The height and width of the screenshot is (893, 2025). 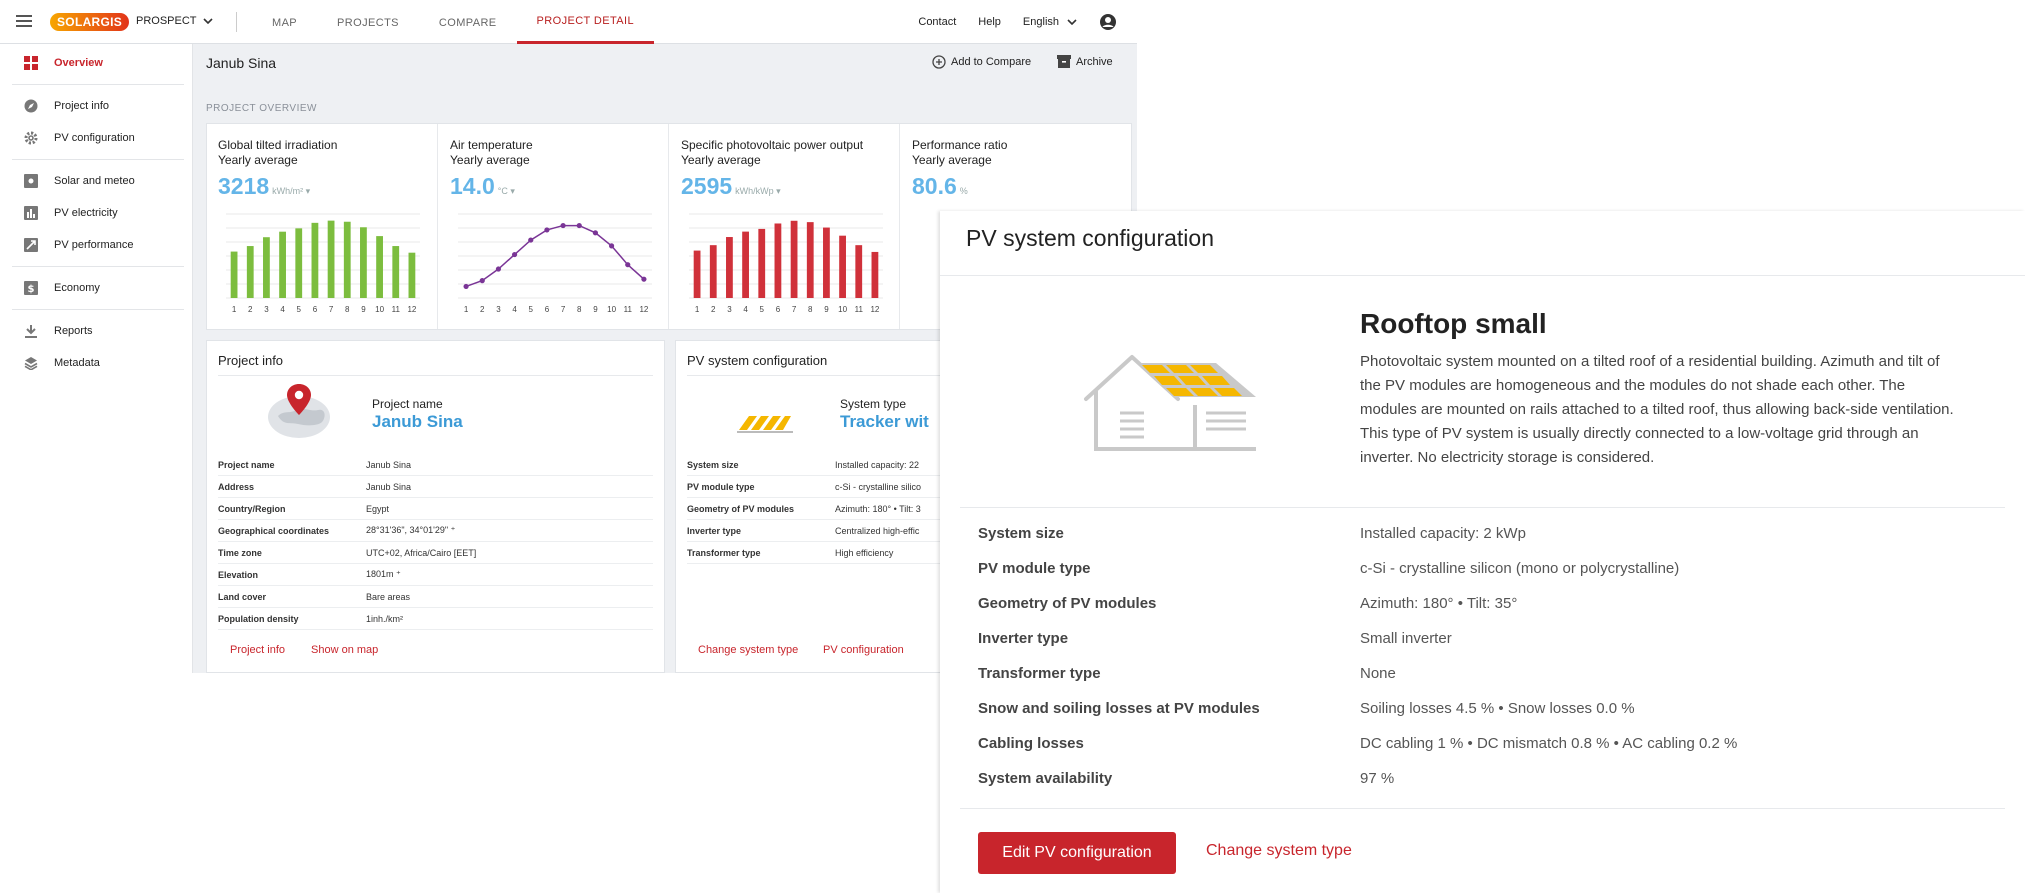 What do you see at coordinates (435, 509) in the screenshot?
I see `table-row: Country/Region Egypt` at bounding box center [435, 509].